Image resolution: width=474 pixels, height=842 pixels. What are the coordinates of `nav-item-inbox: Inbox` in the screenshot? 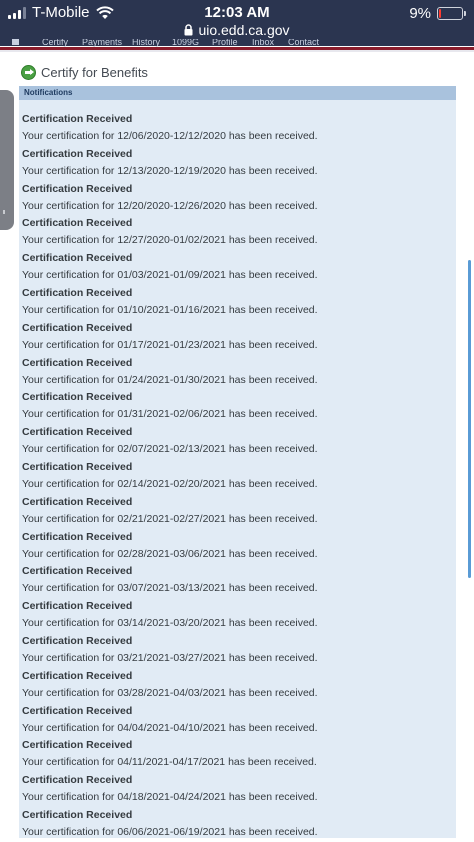 It's located at (263, 43).